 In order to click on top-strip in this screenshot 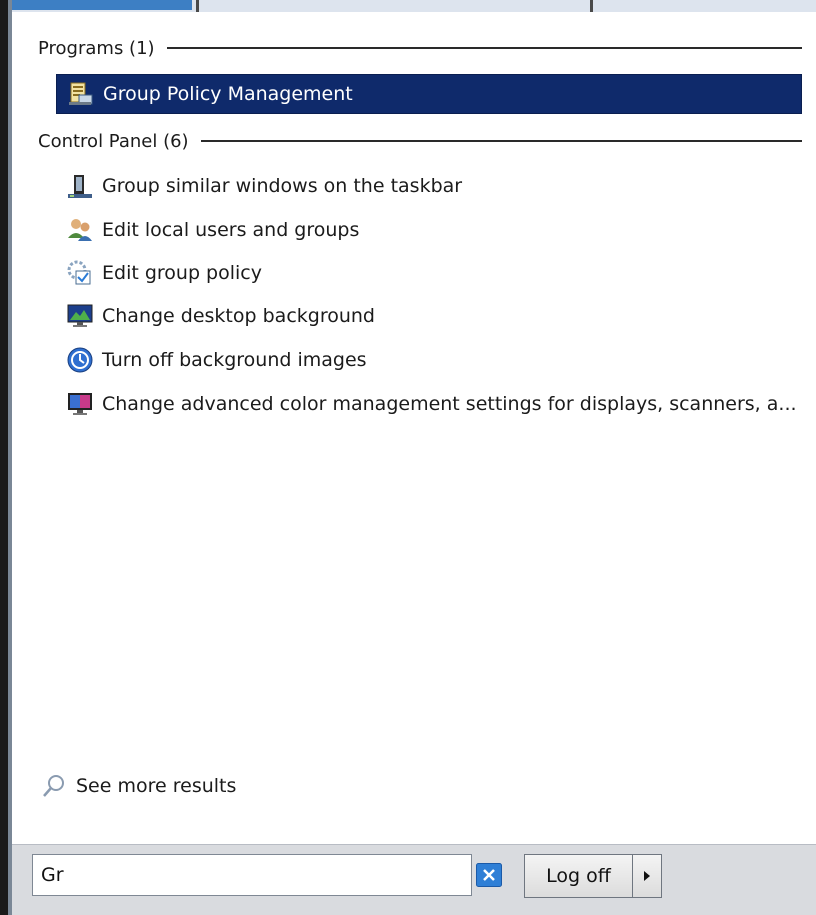, I will do `click(408, 6)`.